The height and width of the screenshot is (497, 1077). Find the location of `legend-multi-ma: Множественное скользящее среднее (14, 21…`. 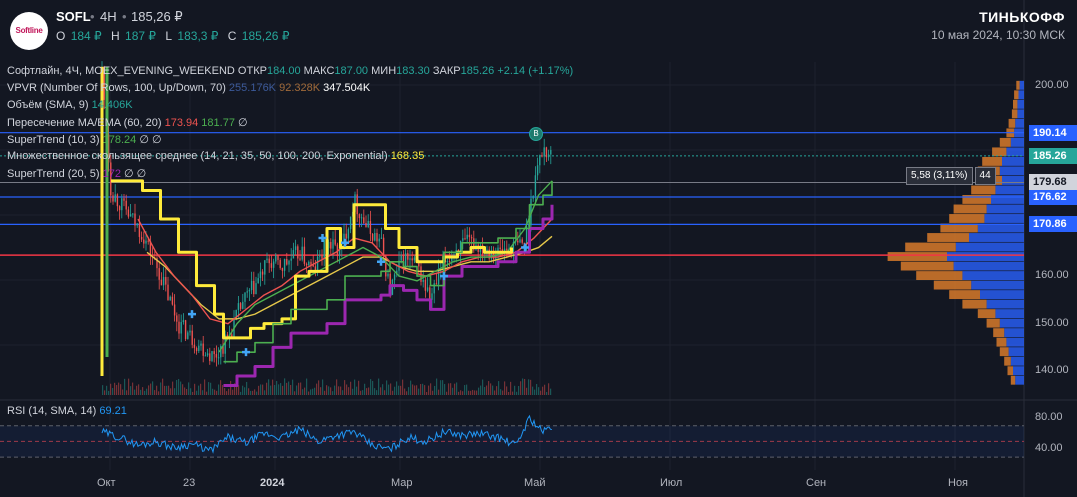

legend-multi-ma: Множественное скользящее среднее (14, 21… is located at coordinates (215, 156).